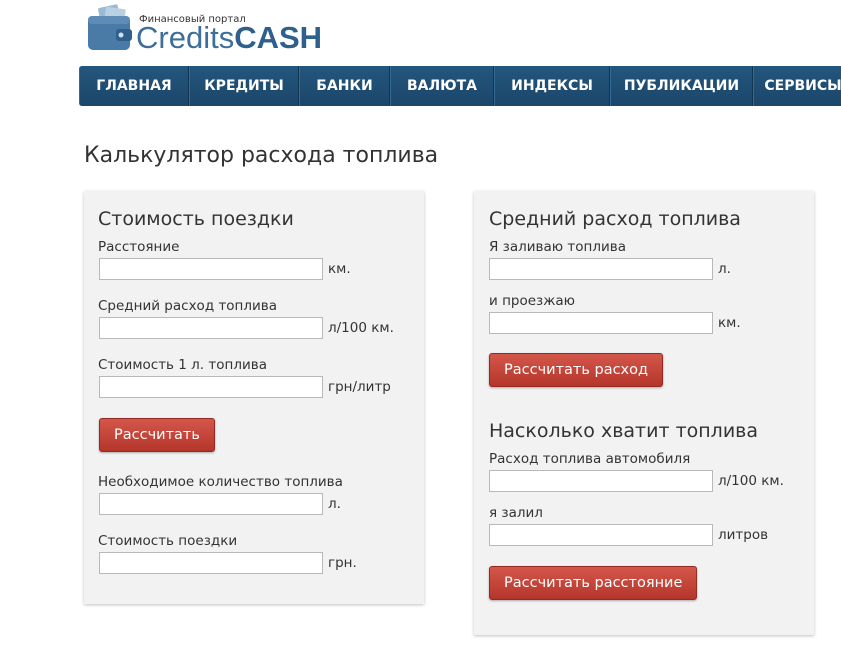 Image resolution: width=841 pixels, height=657 pixels. I want to click on fuel-poured-label: Я заливаю топлива, so click(557, 247).